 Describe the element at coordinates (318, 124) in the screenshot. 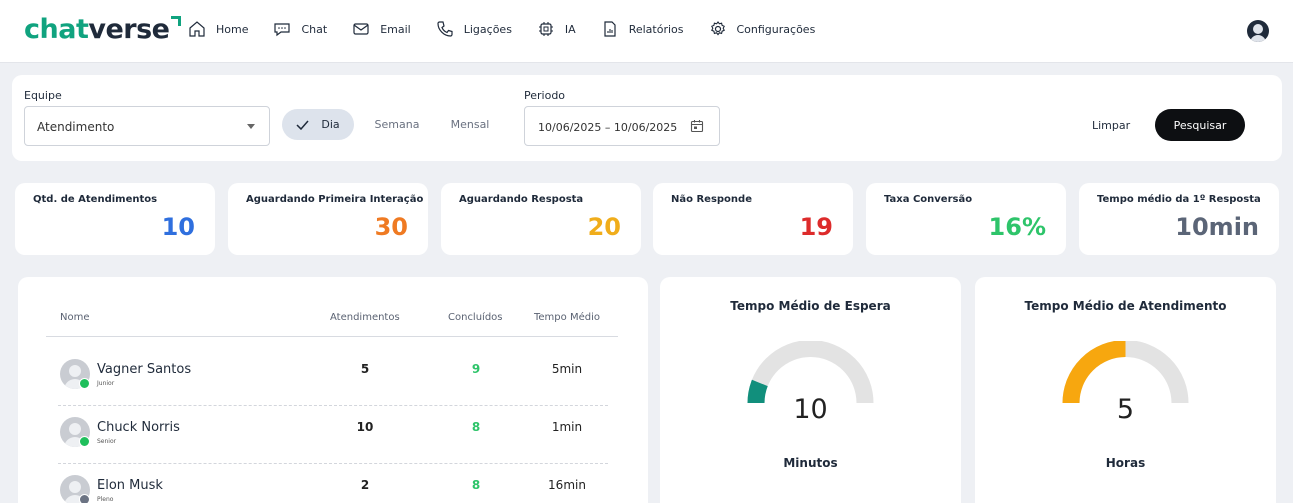

I see `period-option-dia: Dia` at that location.